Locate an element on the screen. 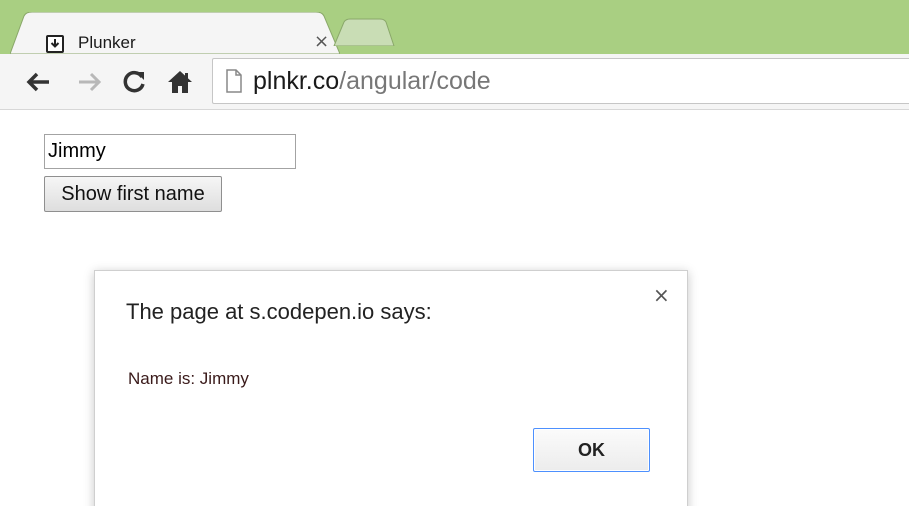  back-arrow-icon is located at coordinates (37, 82).